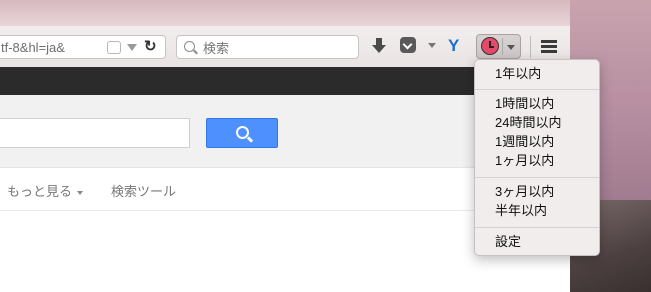 The height and width of the screenshot is (292, 651). What do you see at coordinates (508, 242) in the screenshot?
I see `menu-item-settings: 設定` at bounding box center [508, 242].